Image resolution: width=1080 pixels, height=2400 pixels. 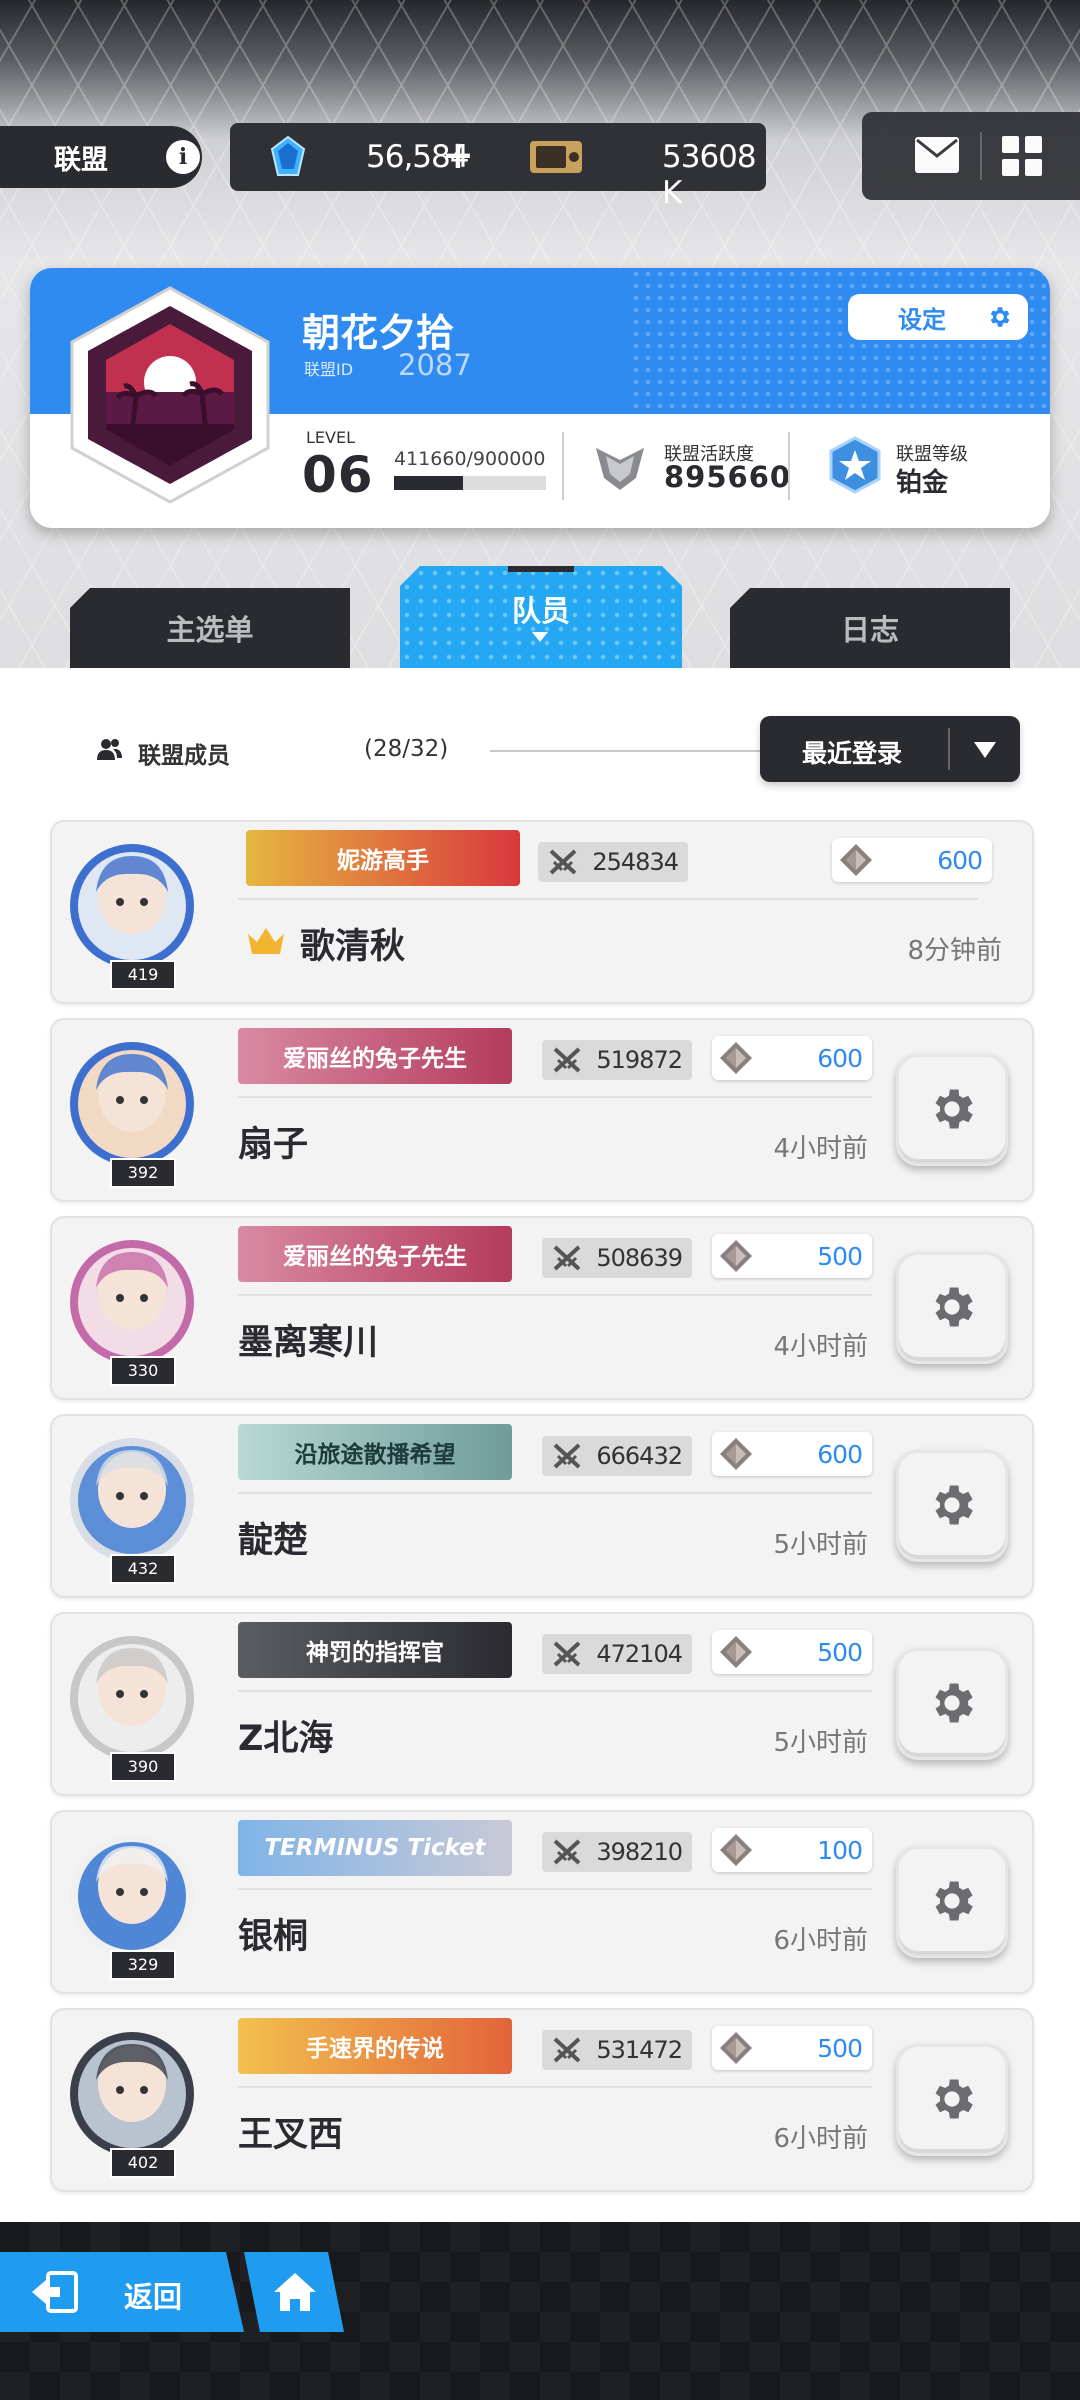 What do you see at coordinates (122, 2292) in the screenshot?
I see `back-button: 返回` at bounding box center [122, 2292].